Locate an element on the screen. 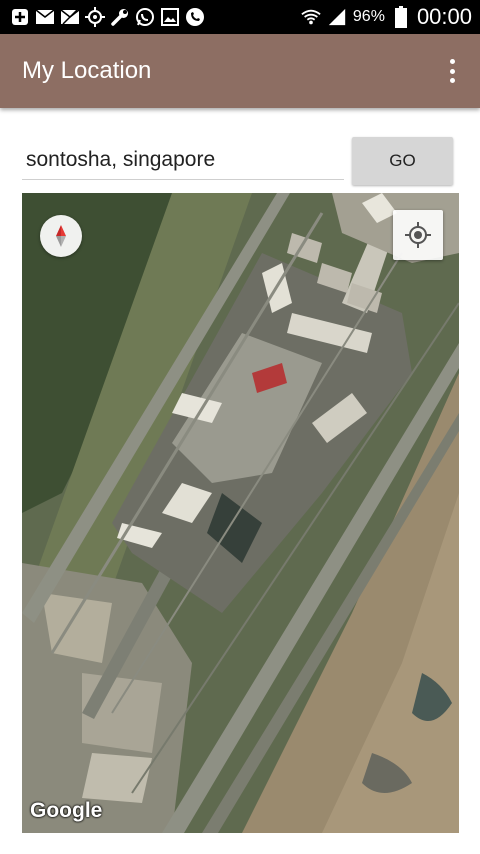  my-location-icon is located at coordinates (418, 235).